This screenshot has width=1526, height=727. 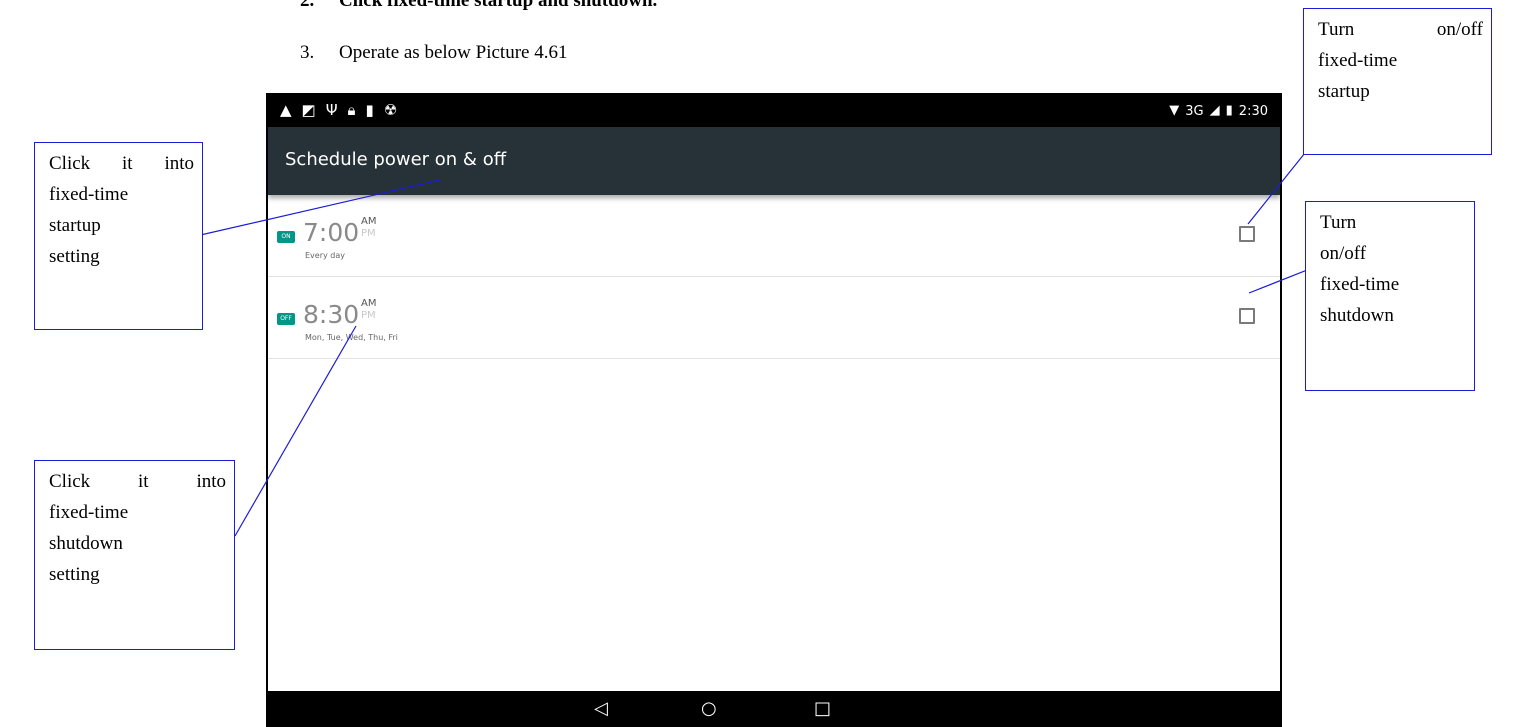 What do you see at coordinates (286, 319) in the screenshot?
I see `status-badge-off: OFF` at bounding box center [286, 319].